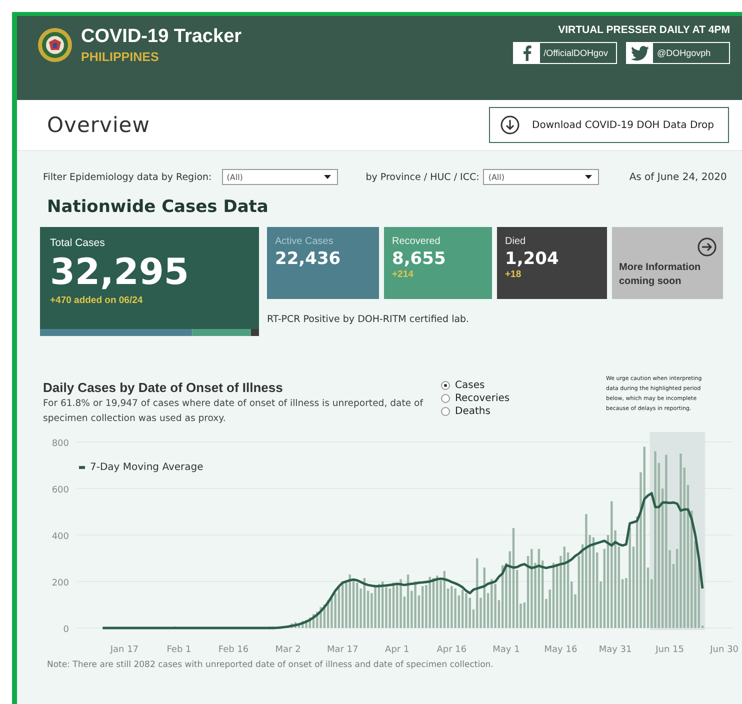 The image size is (742, 704). Describe the element at coordinates (60, 583) in the screenshot. I see `y-tick-label: 200` at that location.